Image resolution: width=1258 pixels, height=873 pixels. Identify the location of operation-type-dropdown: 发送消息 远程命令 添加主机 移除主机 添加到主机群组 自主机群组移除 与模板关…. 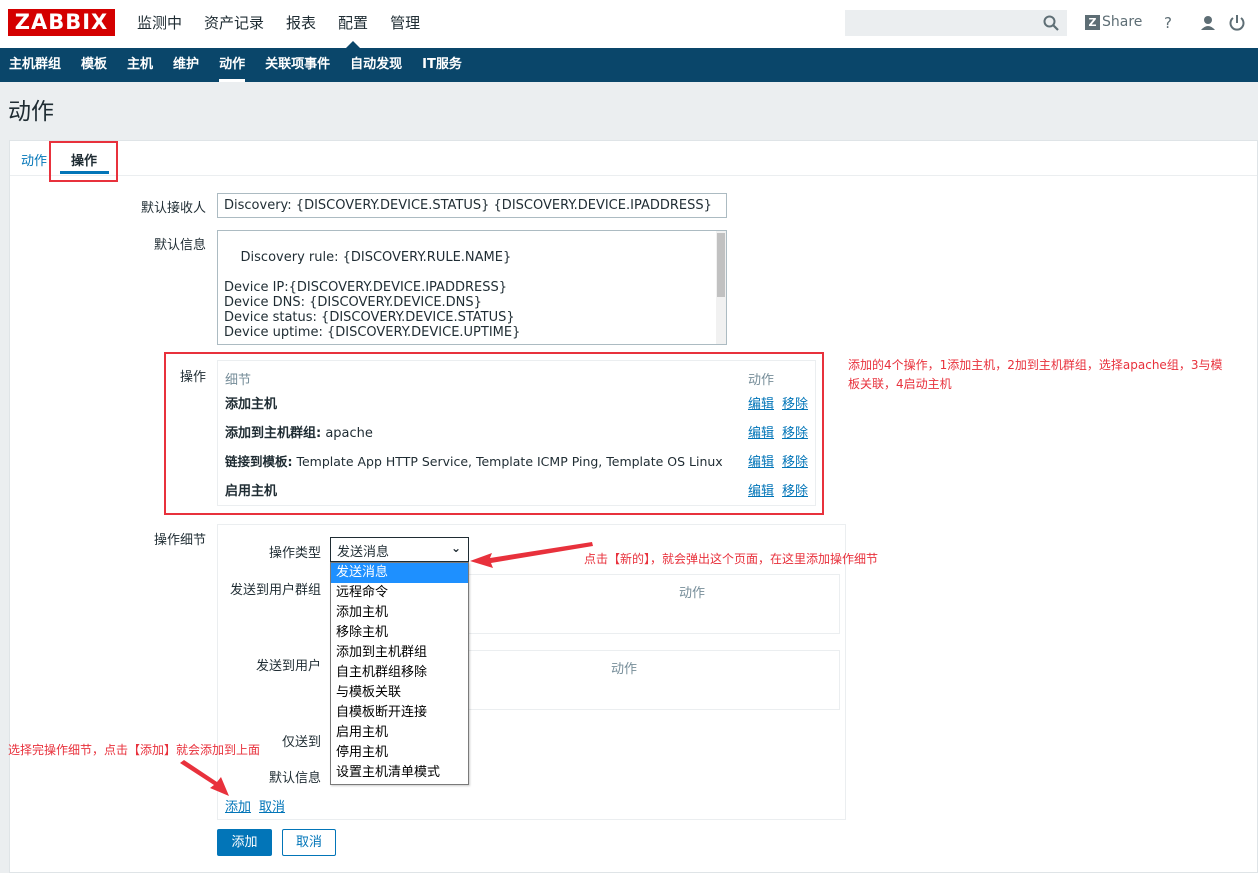
(399, 673).